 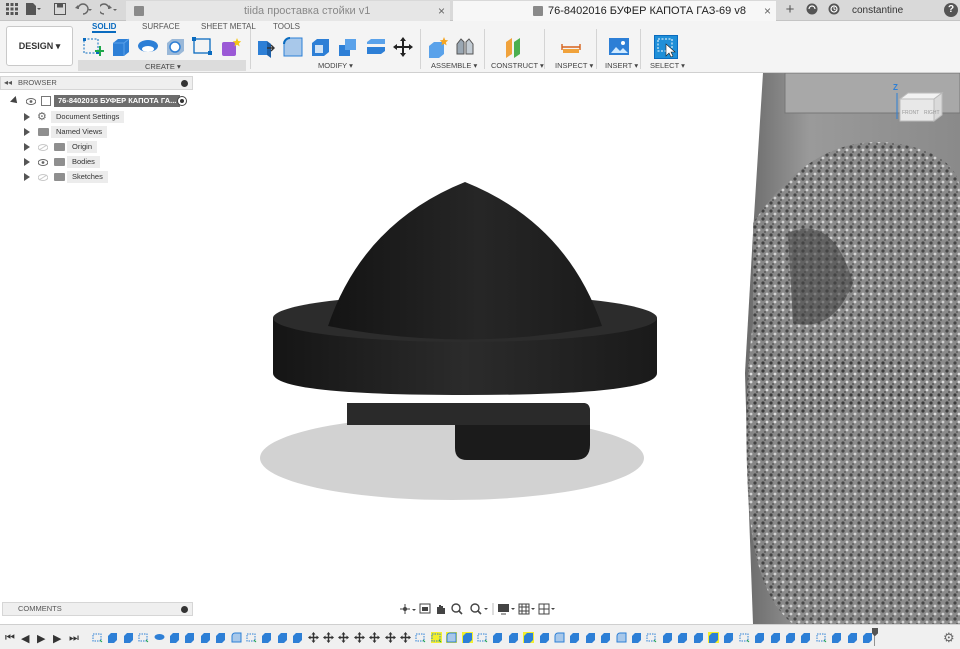 I want to click on display-settings-icon, so click(x=506, y=609).